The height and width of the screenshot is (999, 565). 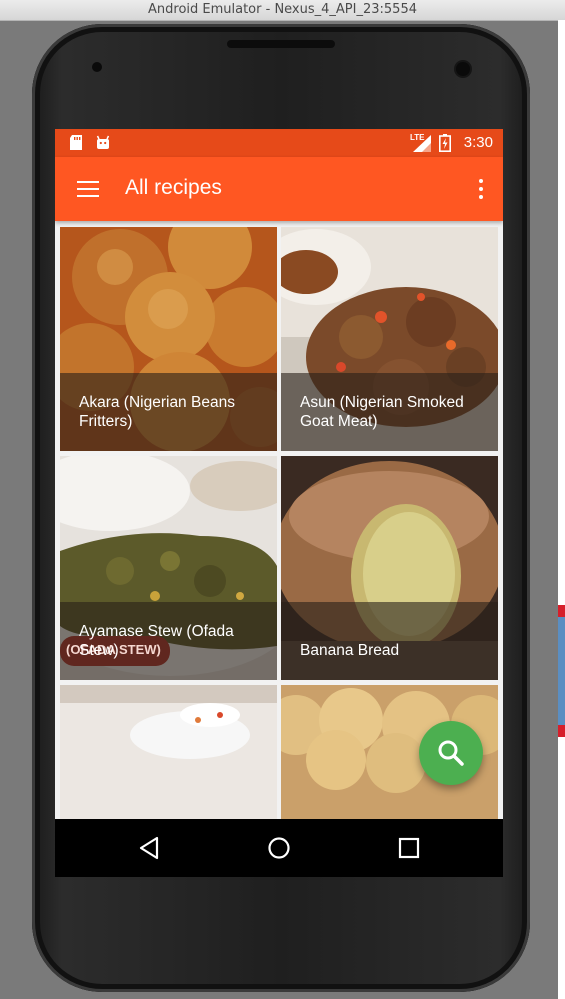 I want to click on recipe-card-ayamase: (OFADA STEW) Ayamase Stew (Ofada Stew), so click(x=168, y=568).